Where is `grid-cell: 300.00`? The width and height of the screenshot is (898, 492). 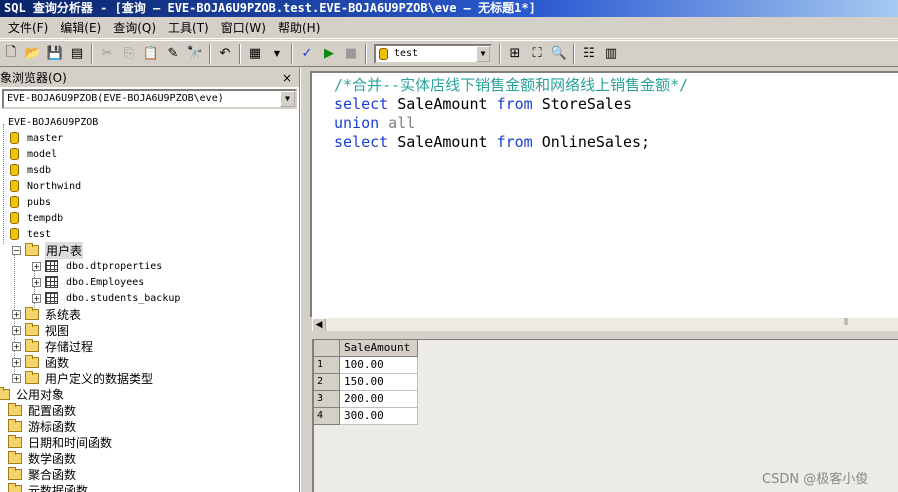 grid-cell: 300.00 is located at coordinates (379, 416).